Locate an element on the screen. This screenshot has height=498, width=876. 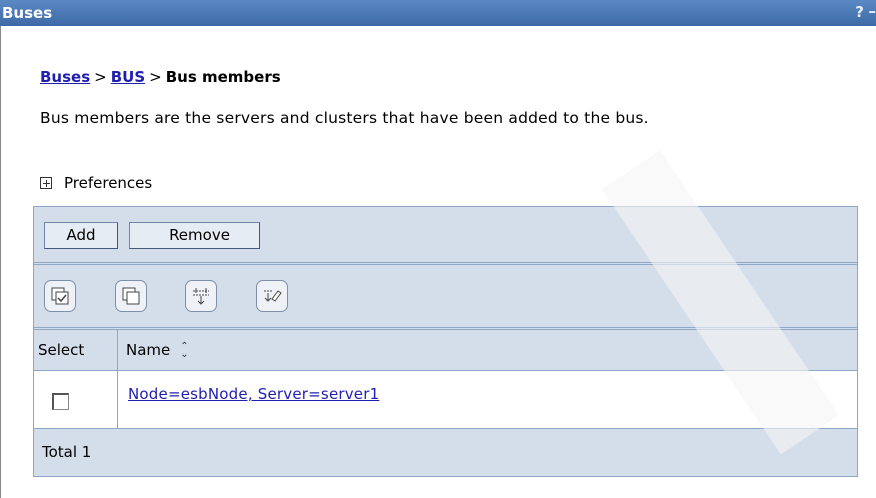
preferences-toggle: Preferences is located at coordinates (96, 183).